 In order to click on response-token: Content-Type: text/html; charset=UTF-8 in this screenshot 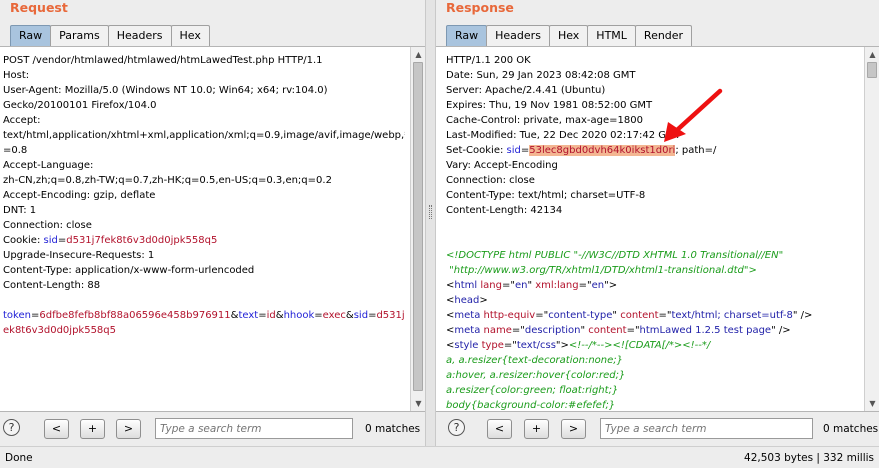, I will do `click(546, 195)`.